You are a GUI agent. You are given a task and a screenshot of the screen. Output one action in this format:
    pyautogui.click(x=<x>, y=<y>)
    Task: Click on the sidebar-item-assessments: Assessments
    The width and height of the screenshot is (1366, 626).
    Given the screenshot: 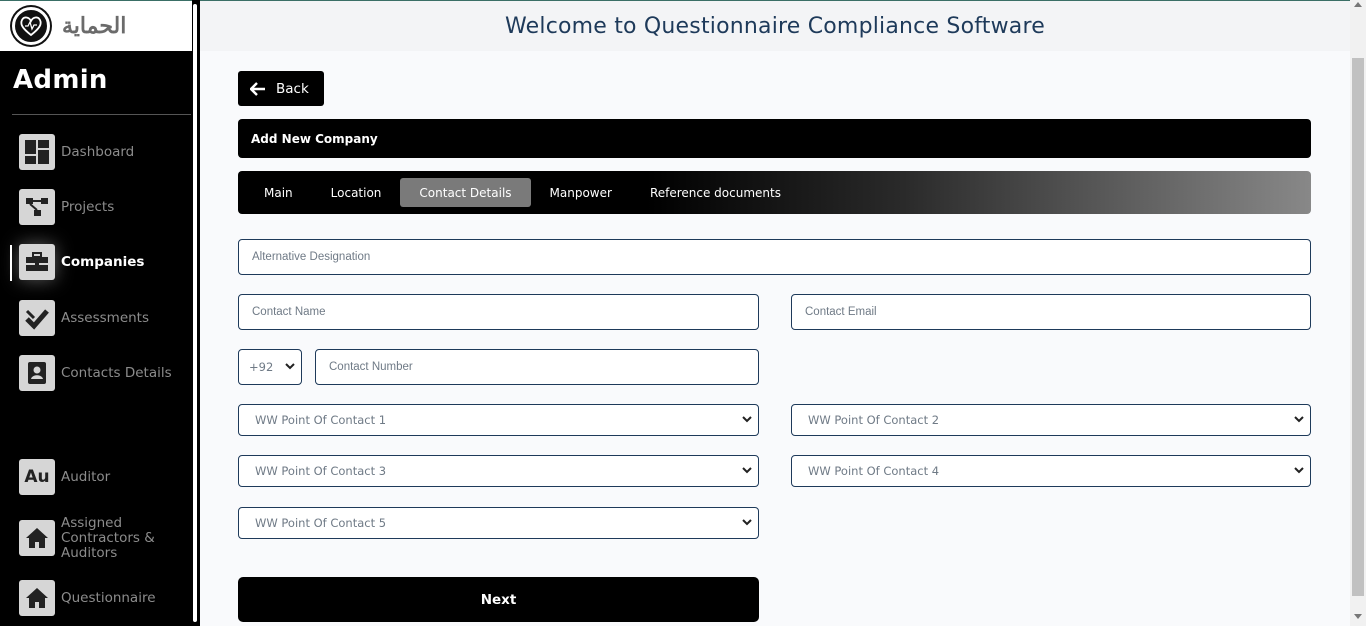 What is the action you would take?
    pyautogui.click(x=96, y=318)
    